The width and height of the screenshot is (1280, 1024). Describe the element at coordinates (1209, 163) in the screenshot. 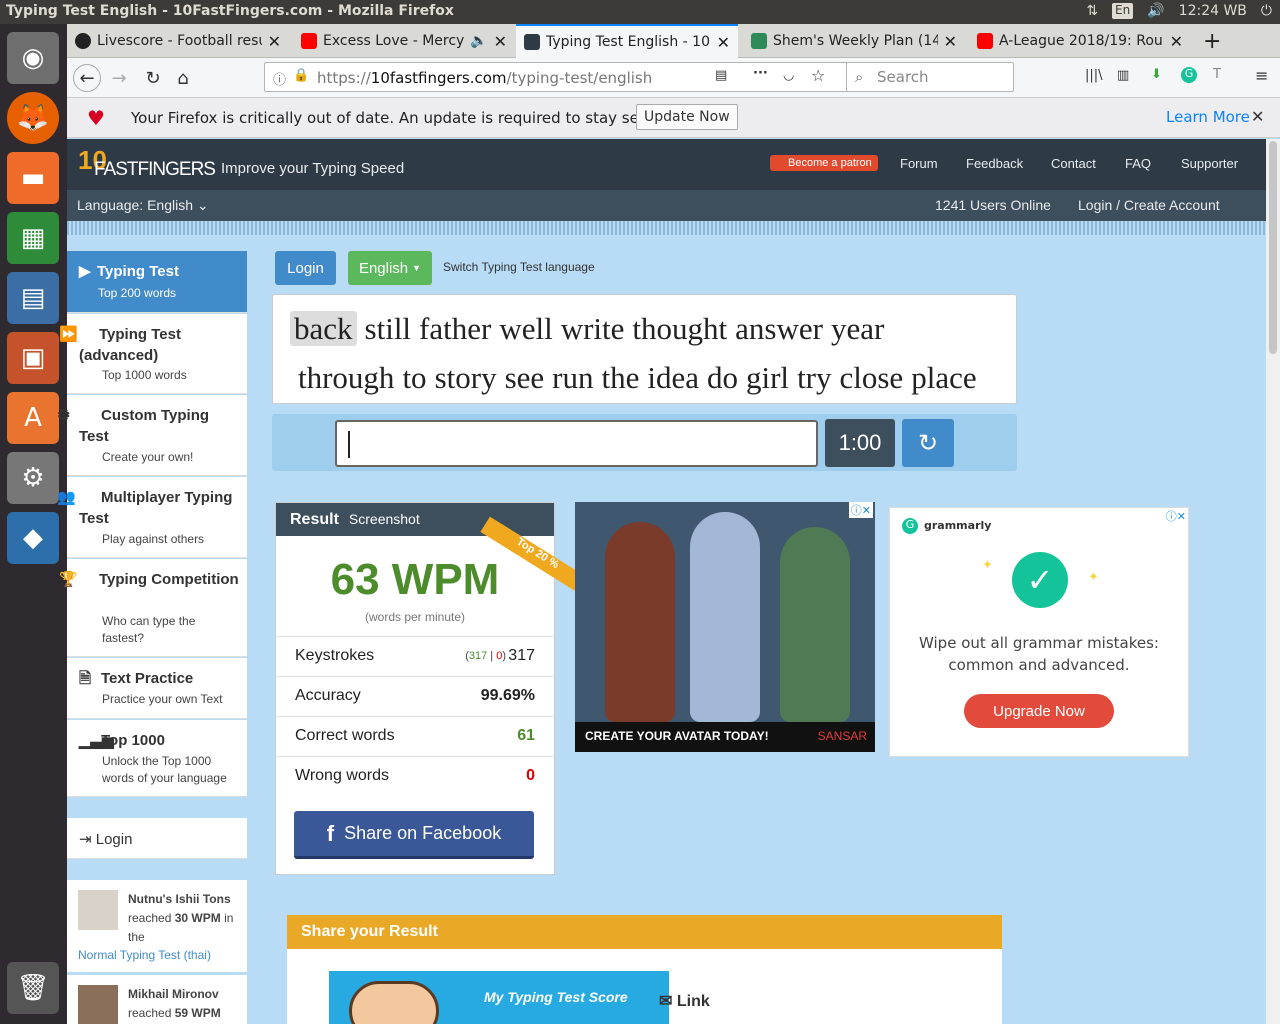

I see `nav-supporter: Supporter` at that location.